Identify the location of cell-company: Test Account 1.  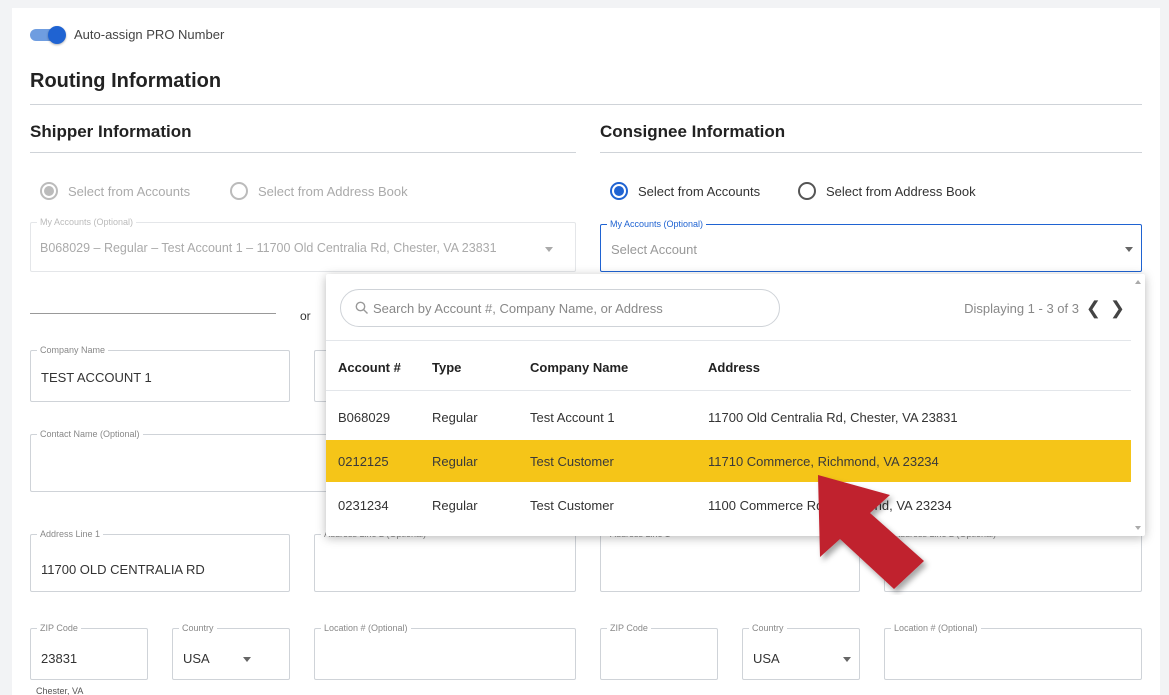
(572, 417).